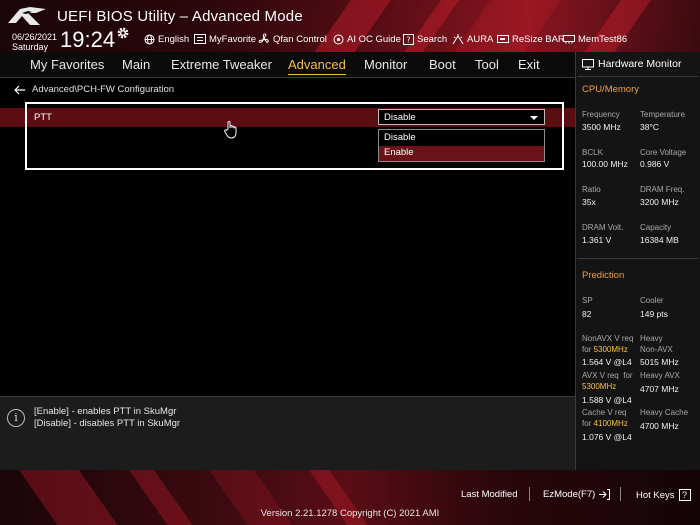  Describe the element at coordinates (350, 513) in the screenshot. I see `version-text: Version 2.21.1278 Copyright (C) 2021 AMI` at that location.